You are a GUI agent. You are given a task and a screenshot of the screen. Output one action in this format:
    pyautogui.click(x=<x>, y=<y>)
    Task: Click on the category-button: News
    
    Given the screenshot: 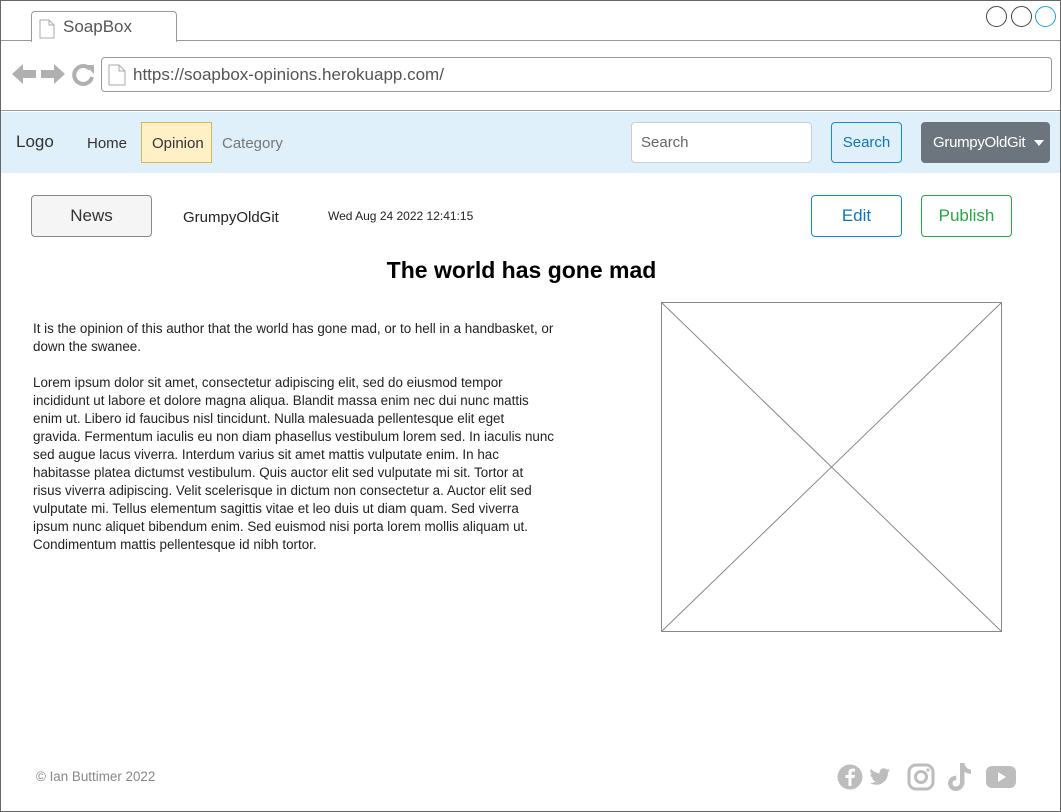 What is the action you would take?
    pyautogui.click(x=91, y=216)
    